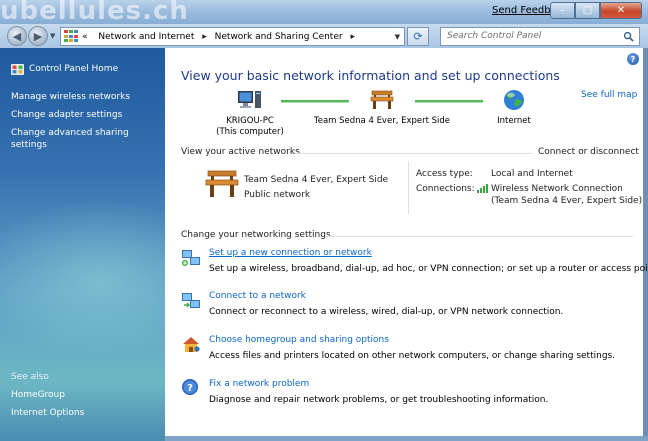 This screenshot has height=441, width=648. I want to click on map-node-network: Team Sedna 4 Ever, Expert Side, so click(382, 107).